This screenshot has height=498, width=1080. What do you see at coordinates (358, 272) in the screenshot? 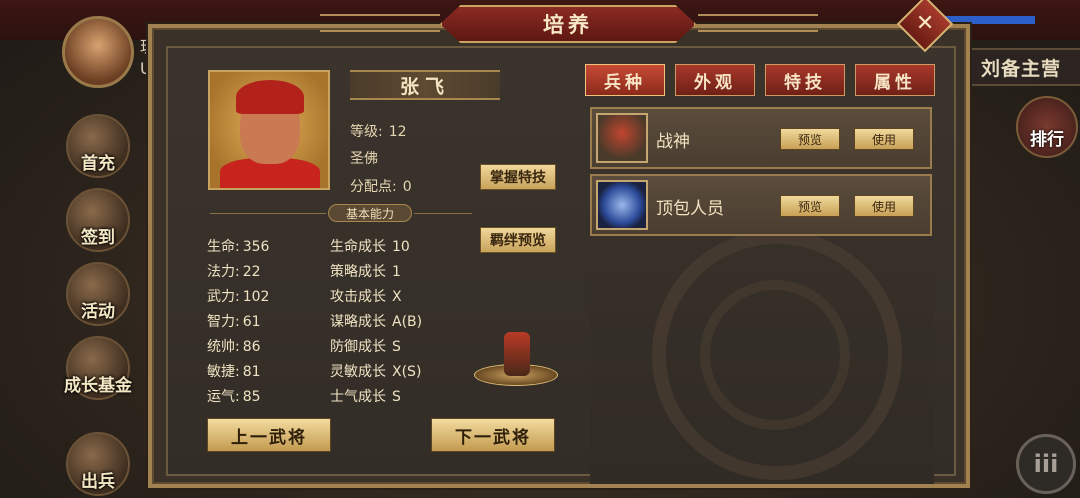
I see `growth-label: 策略成长` at bounding box center [358, 272].